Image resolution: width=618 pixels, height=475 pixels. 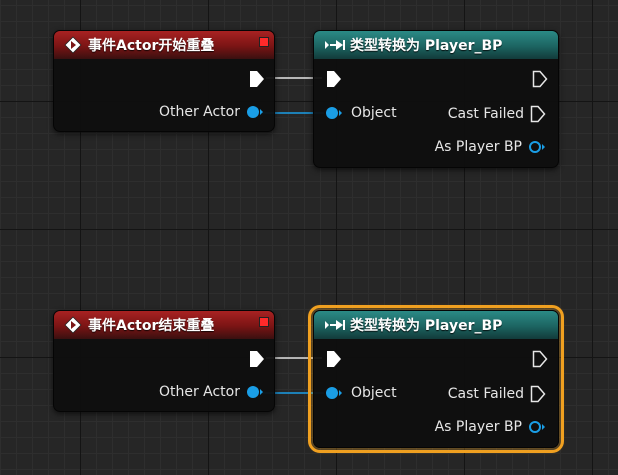 I want to click on node-header: 事件Actor开始重叠, so click(x=164, y=45).